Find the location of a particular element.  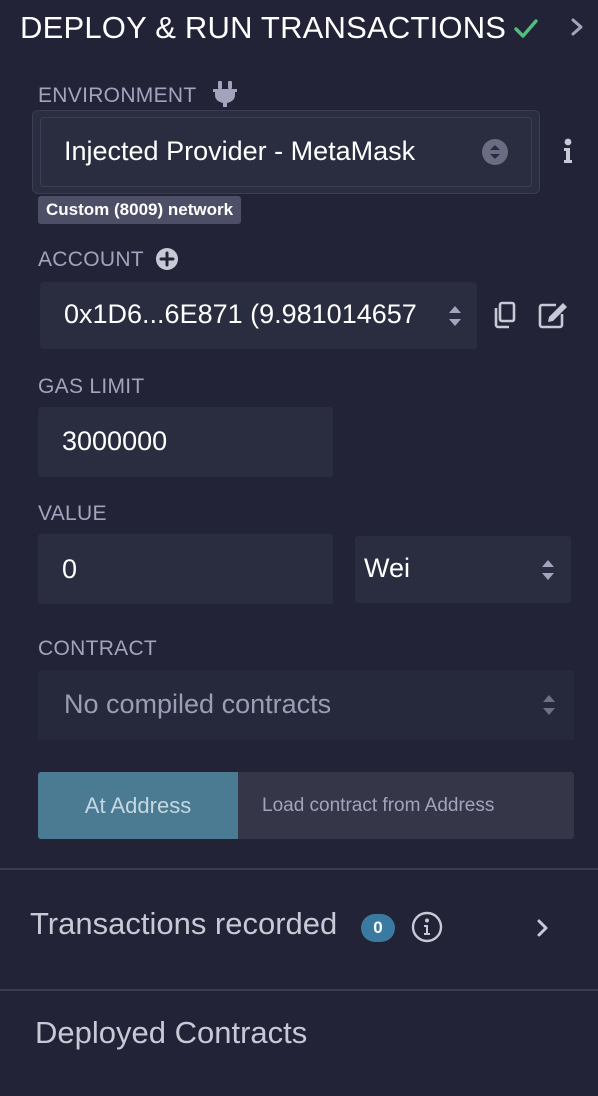

gas-limit-input: 3000000 is located at coordinates (185, 442).